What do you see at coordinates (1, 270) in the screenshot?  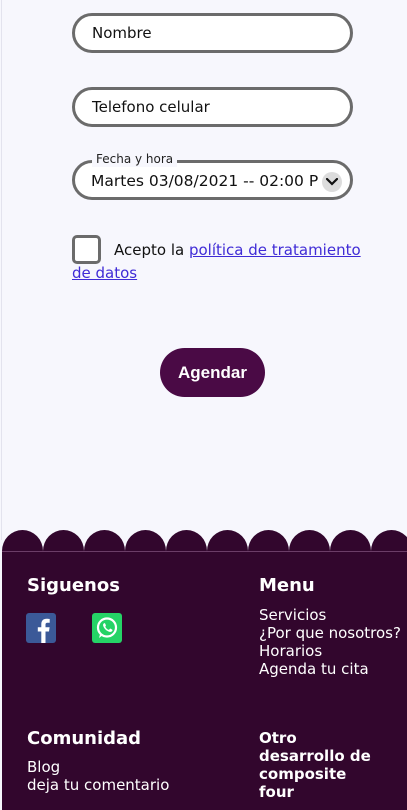 I see `page-left-border` at bounding box center [1, 270].